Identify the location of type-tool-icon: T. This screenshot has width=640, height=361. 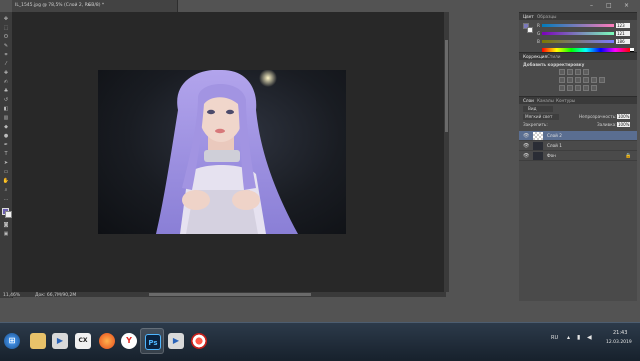
(6, 154).